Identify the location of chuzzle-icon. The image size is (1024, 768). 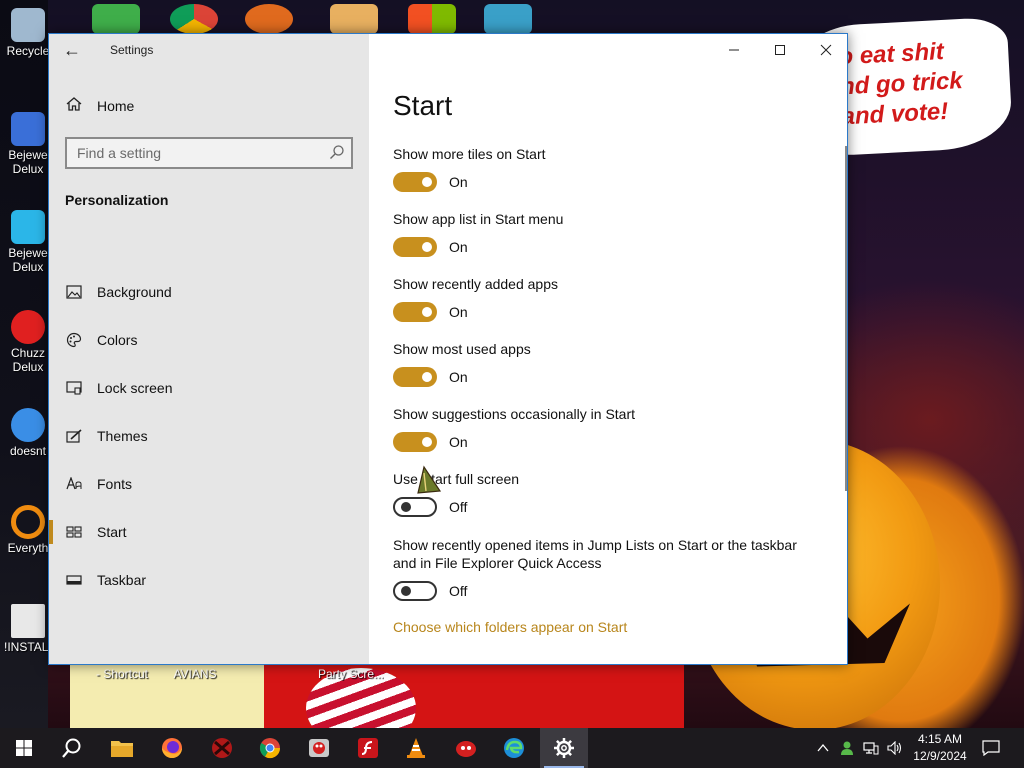
(28, 327).